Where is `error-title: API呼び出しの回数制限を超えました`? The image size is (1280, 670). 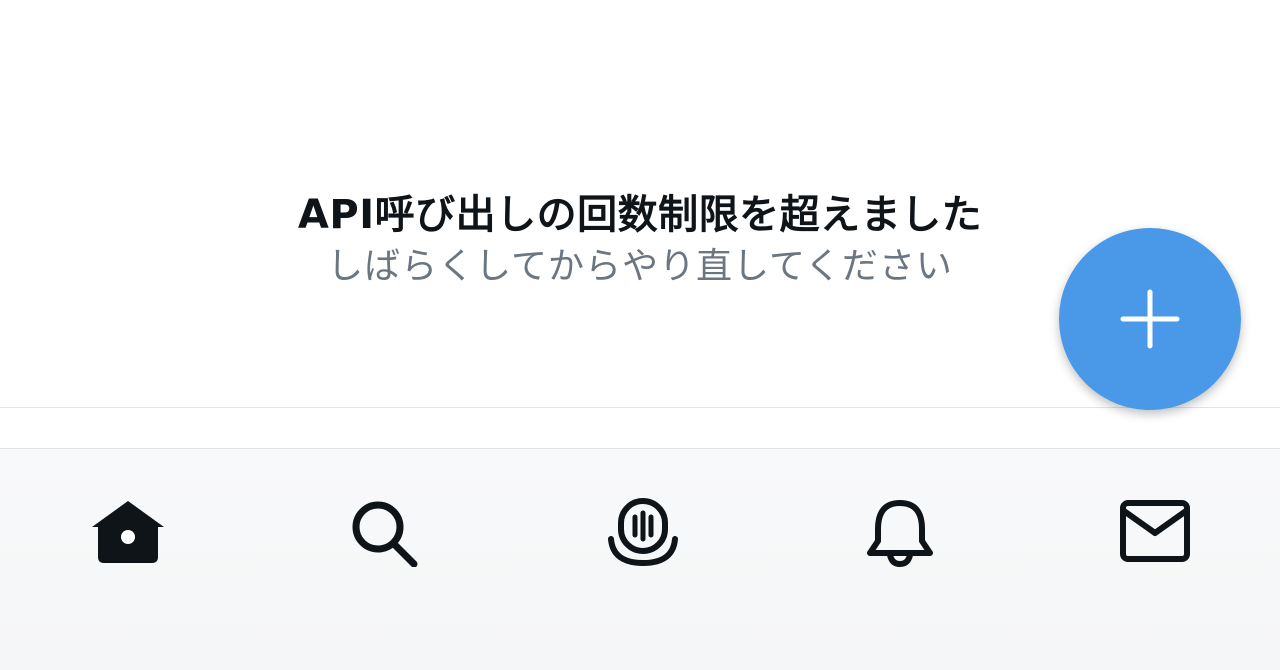 error-title: API呼び出しの回数制限を超えました is located at coordinates (640, 215).